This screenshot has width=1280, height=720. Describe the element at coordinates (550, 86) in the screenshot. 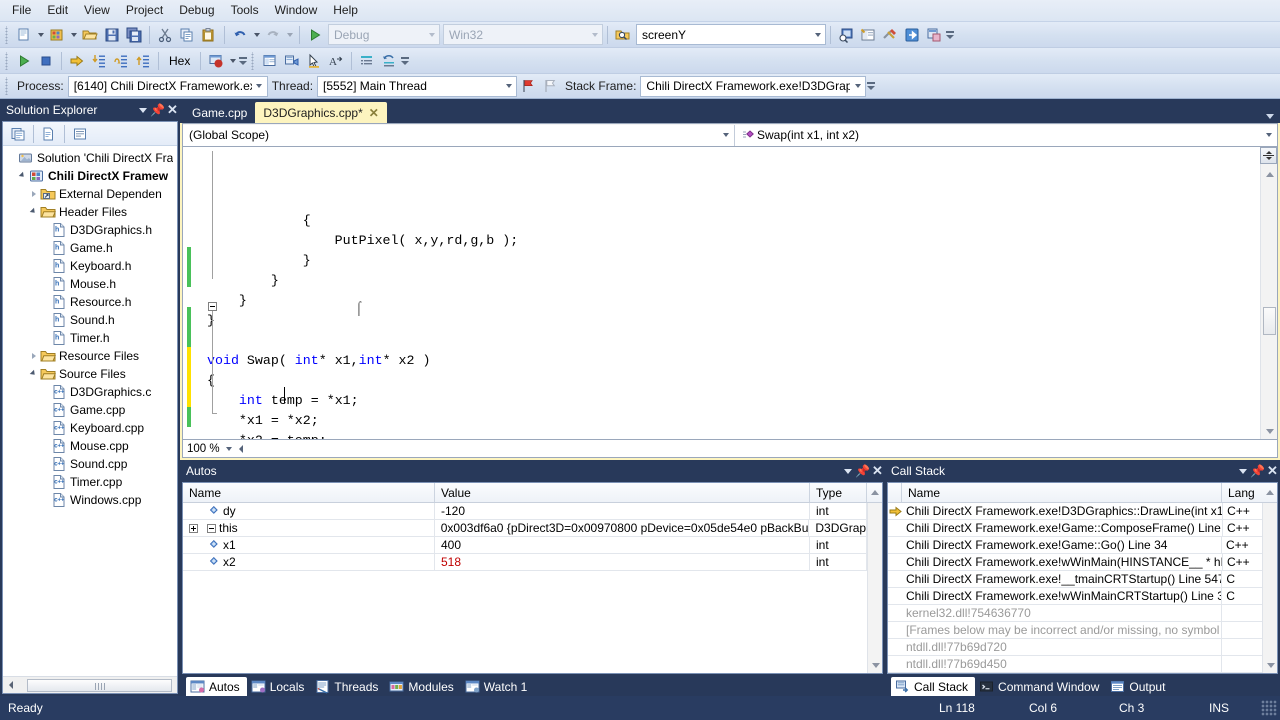

I see `thread-flag-outline-icon` at that location.